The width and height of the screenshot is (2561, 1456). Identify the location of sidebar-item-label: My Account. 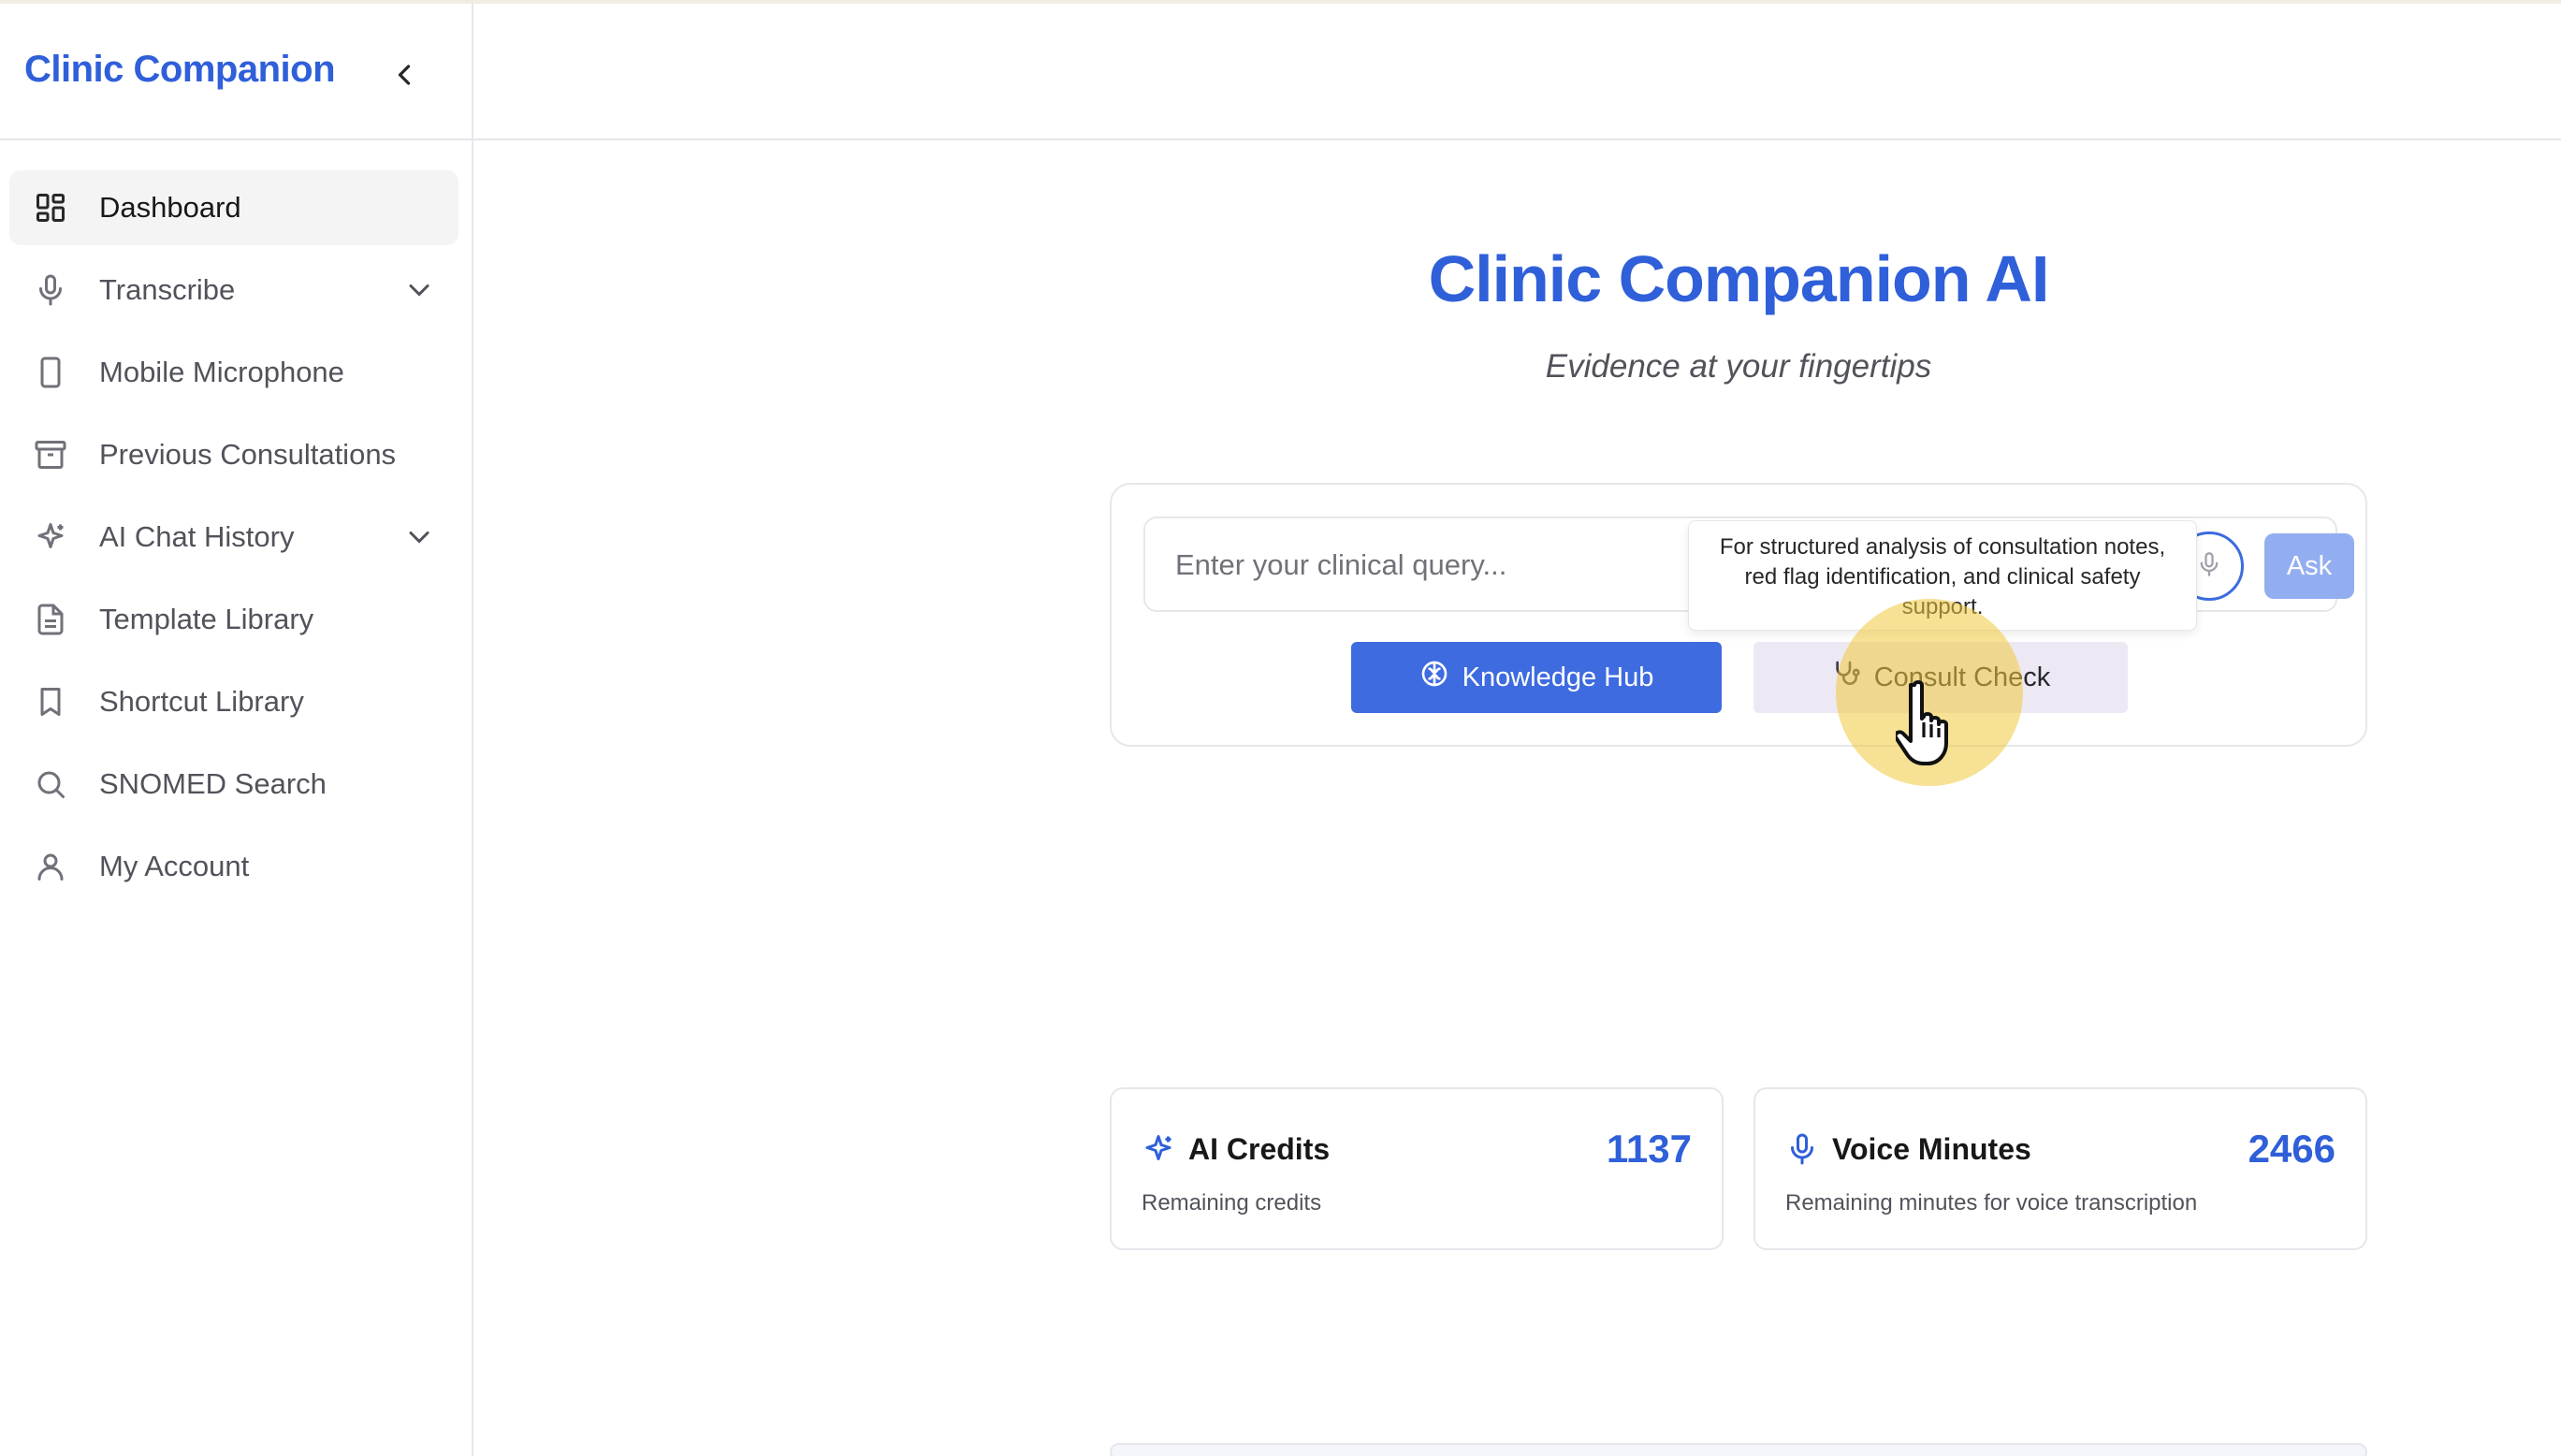
(174, 866).